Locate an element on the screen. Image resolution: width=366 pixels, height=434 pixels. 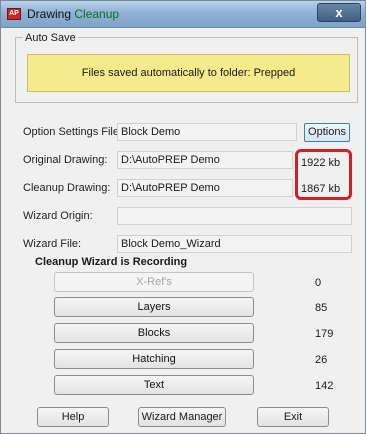
option-settings-field: Block Demo is located at coordinates (207, 132).